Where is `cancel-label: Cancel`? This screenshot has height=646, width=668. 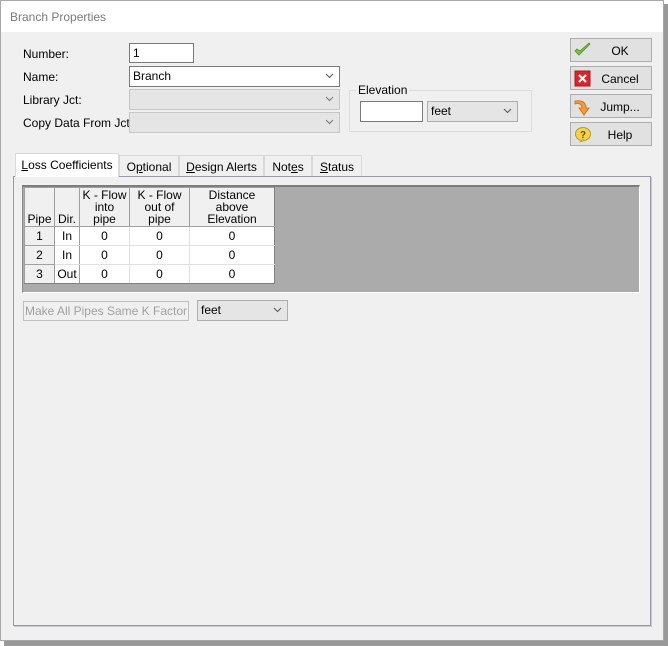 cancel-label: Cancel is located at coordinates (620, 79).